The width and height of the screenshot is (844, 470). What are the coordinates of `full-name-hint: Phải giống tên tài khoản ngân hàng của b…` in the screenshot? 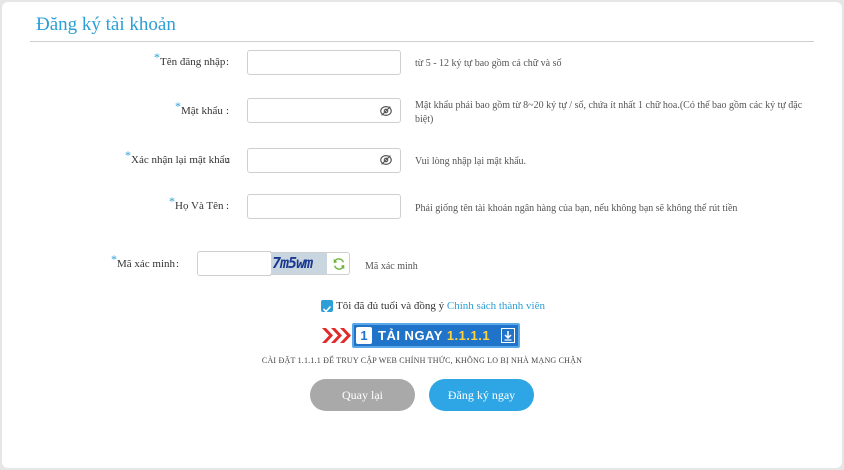 It's located at (576, 208).